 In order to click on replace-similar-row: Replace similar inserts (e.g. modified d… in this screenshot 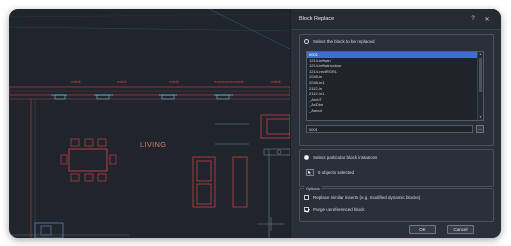, I will do `click(362, 197)`.